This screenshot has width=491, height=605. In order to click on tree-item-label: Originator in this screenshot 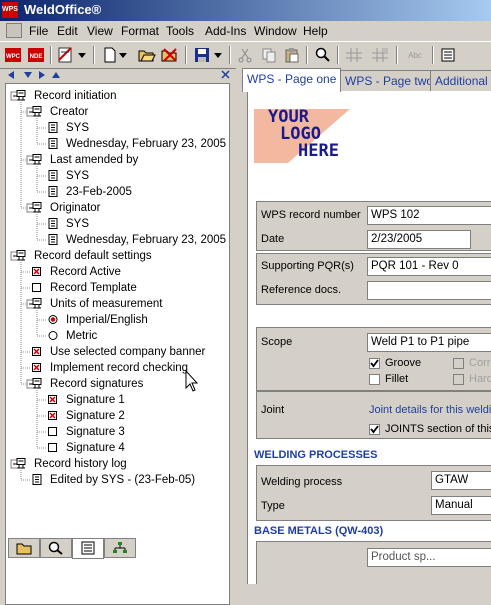, I will do `click(75, 208)`.